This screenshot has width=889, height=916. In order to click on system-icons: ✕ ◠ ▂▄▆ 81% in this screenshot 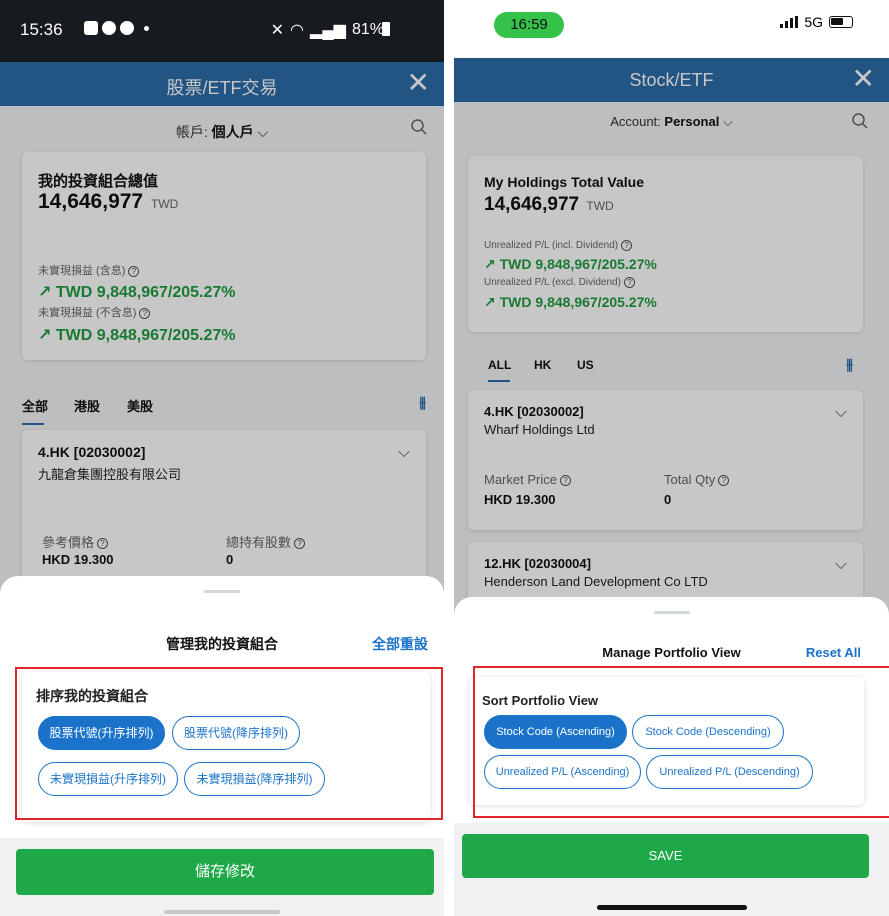, I will do `click(327, 30)`.